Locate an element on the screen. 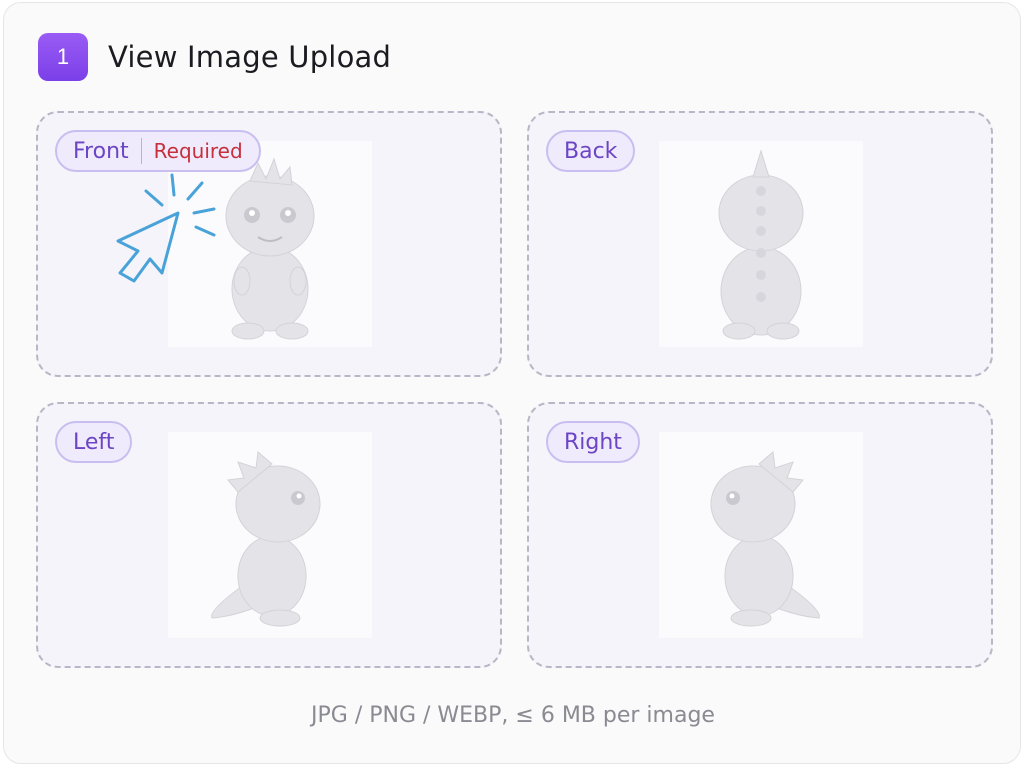  tag-right: Right is located at coordinates (593, 442).